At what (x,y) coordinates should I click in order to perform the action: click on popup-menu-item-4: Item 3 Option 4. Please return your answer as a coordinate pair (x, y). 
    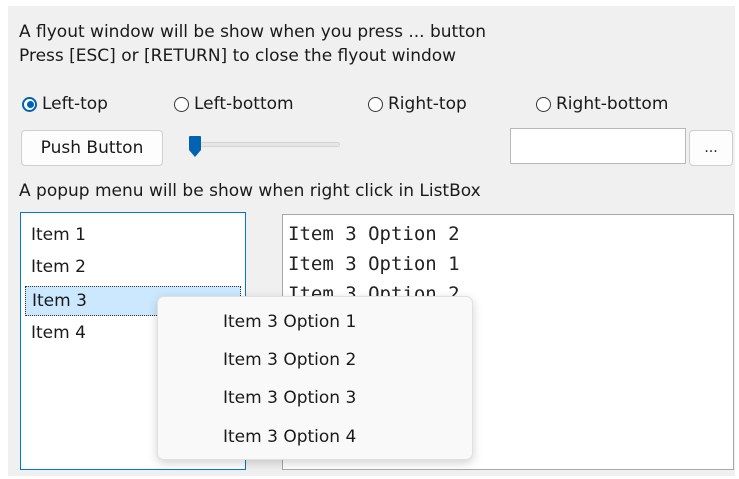
    Looking at the image, I should click on (289, 437).